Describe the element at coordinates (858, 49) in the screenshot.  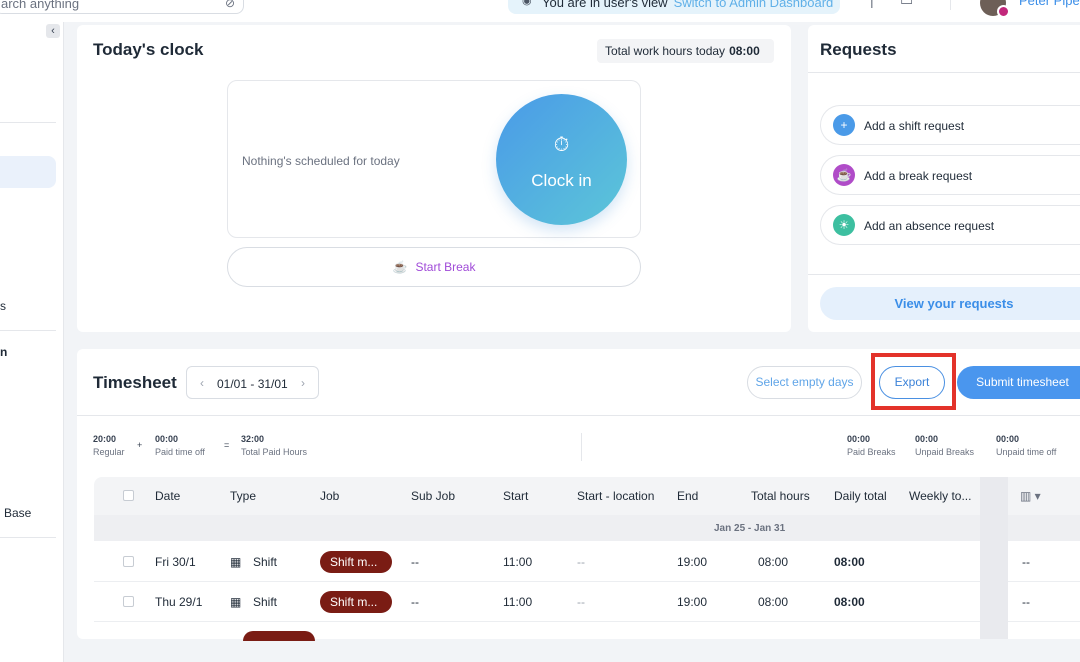
I see `requests-title: Requests` at that location.